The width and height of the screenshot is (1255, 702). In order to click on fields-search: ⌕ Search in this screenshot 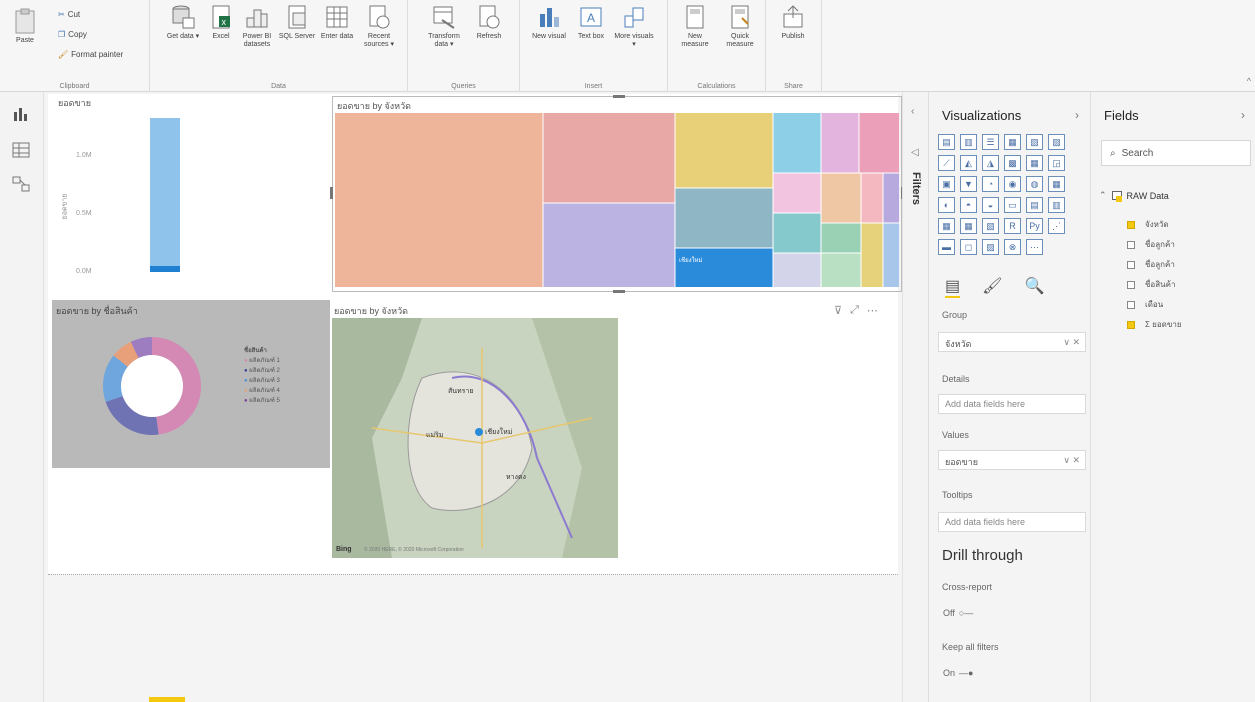, I will do `click(1176, 153)`.